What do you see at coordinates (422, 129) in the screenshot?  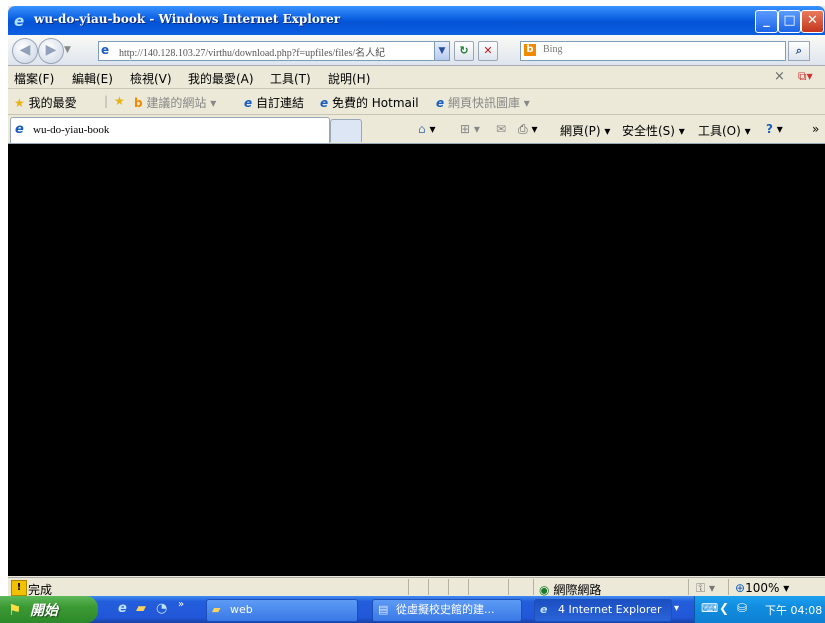 I see `home-icon: ⌂` at bounding box center [422, 129].